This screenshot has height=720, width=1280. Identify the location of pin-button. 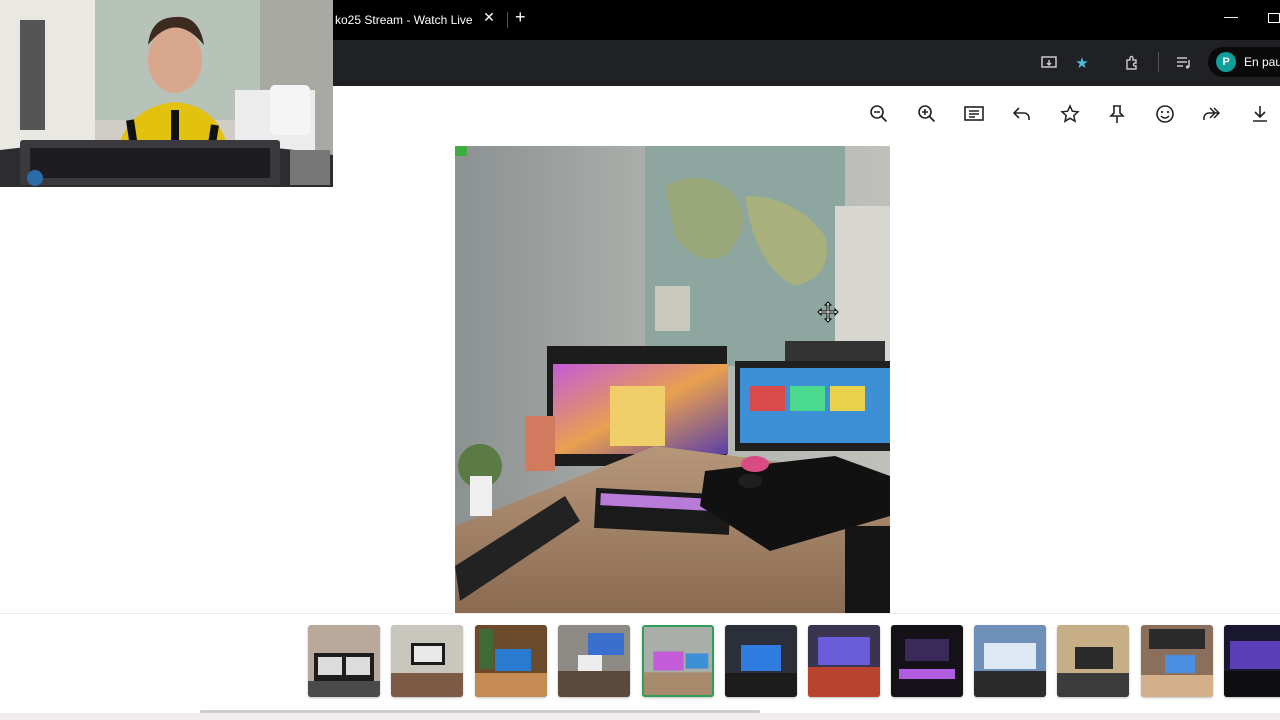
(1117, 116).